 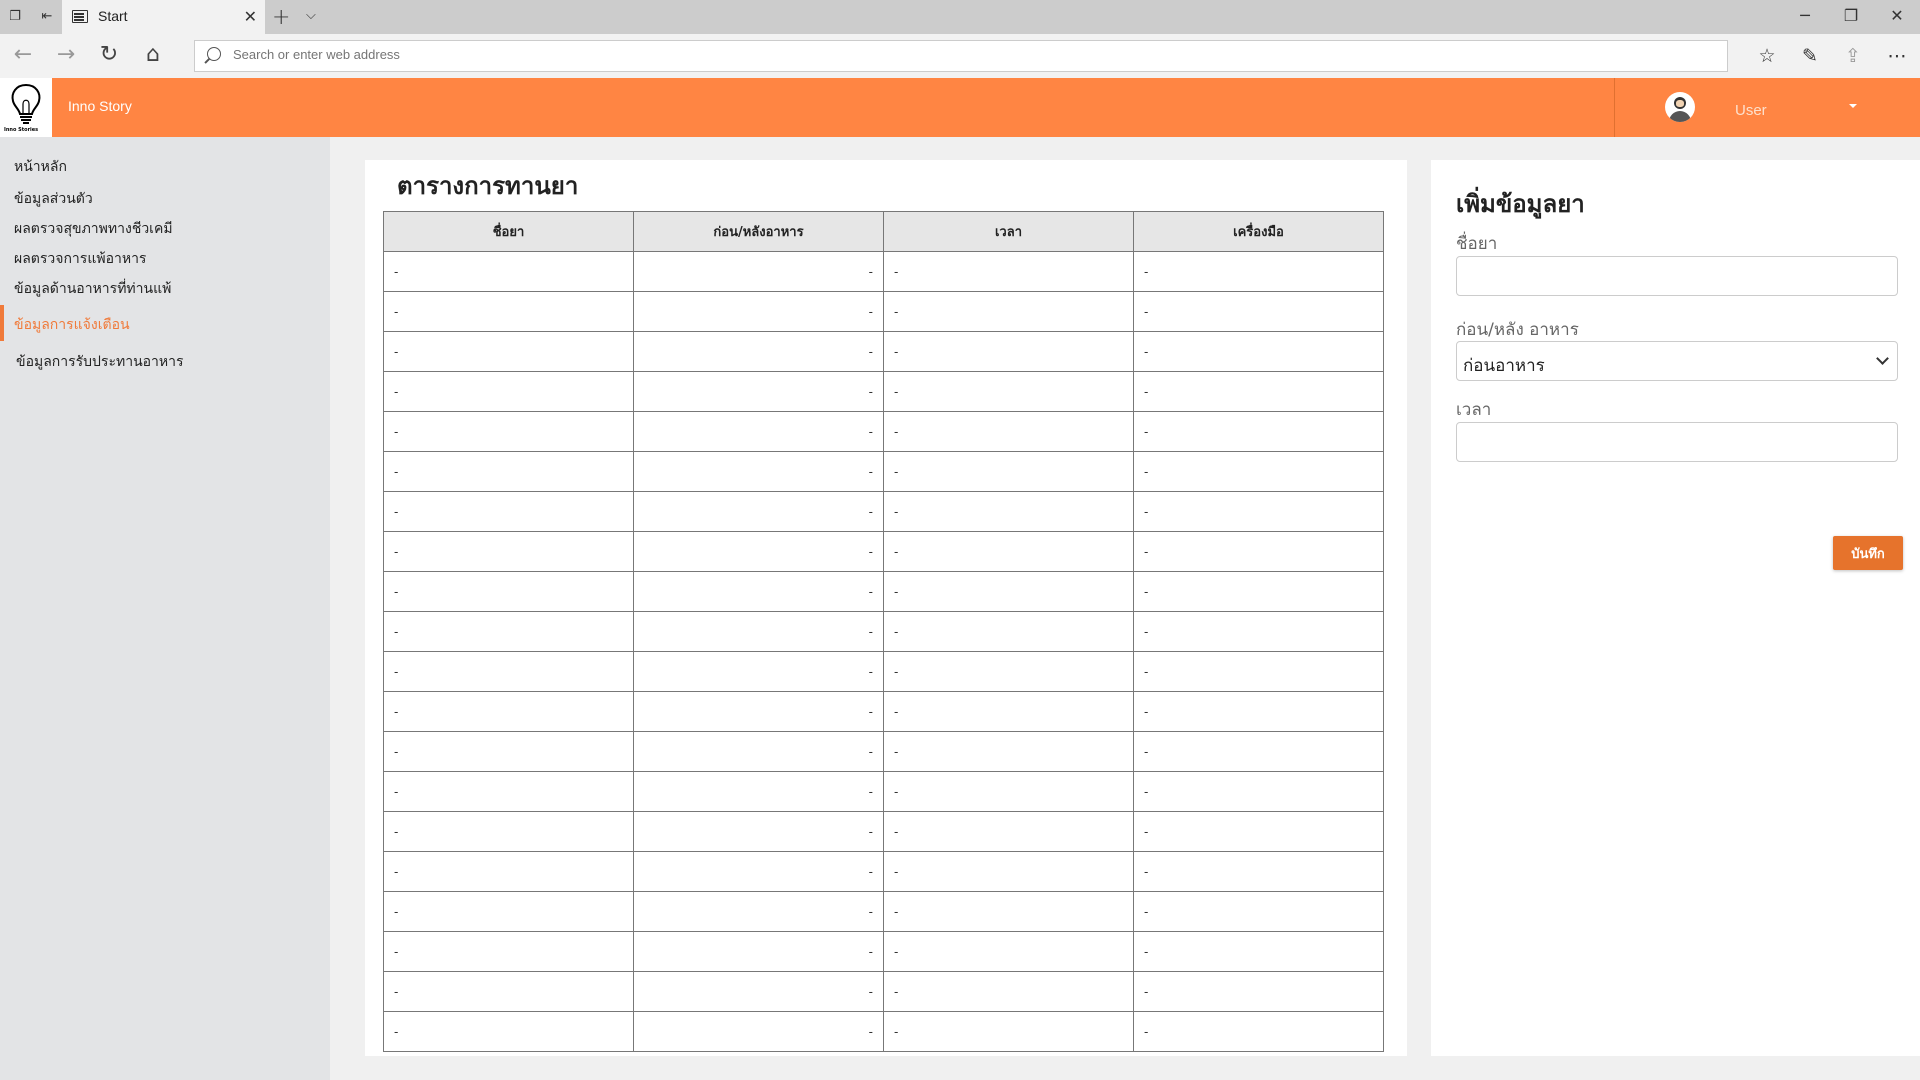 What do you see at coordinates (1853, 106) in the screenshot?
I see `caret-down-icon` at bounding box center [1853, 106].